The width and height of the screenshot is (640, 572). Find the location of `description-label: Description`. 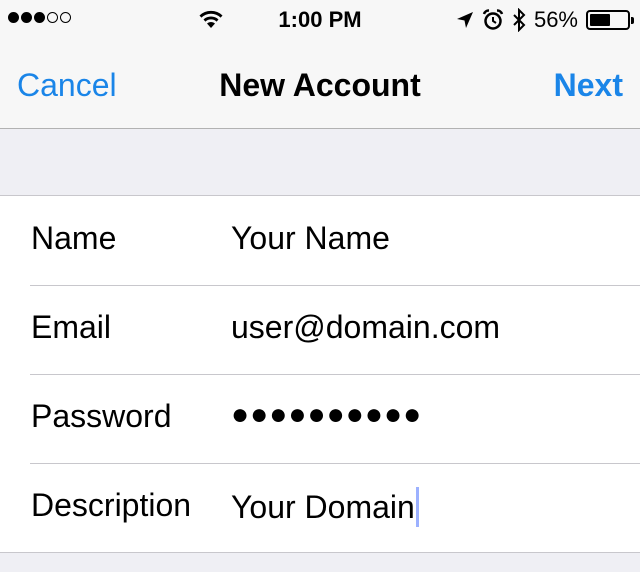

description-label: Description is located at coordinates (111, 505).